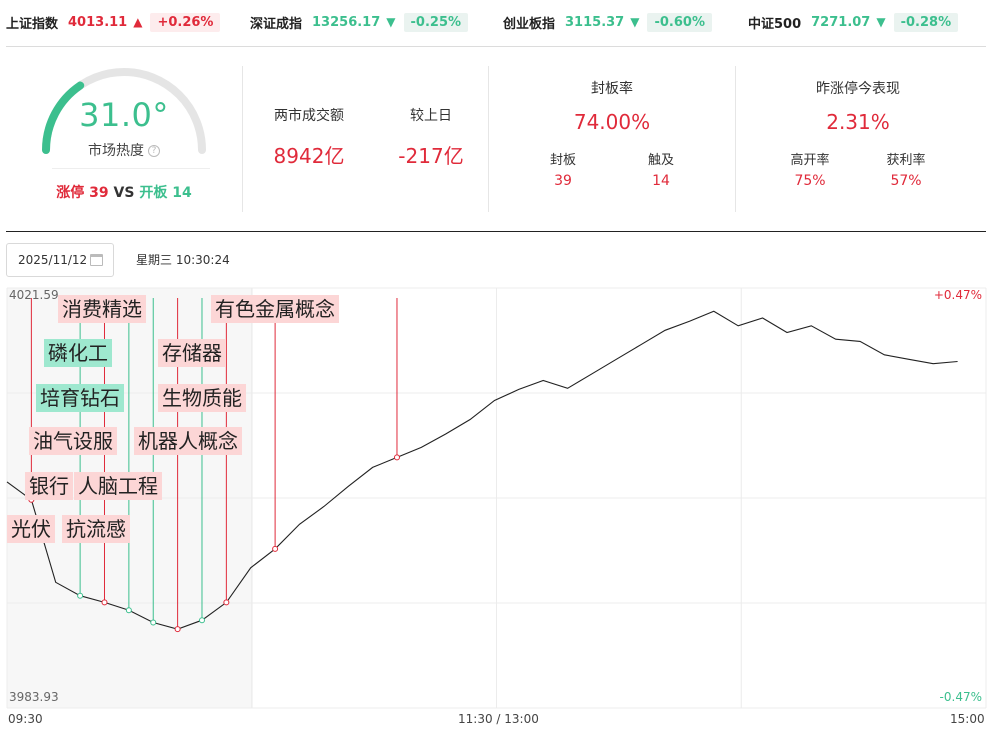  Describe the element at coordinates (25, 719) in the screenshot. I see `x-start-label: 09:30` at that location.